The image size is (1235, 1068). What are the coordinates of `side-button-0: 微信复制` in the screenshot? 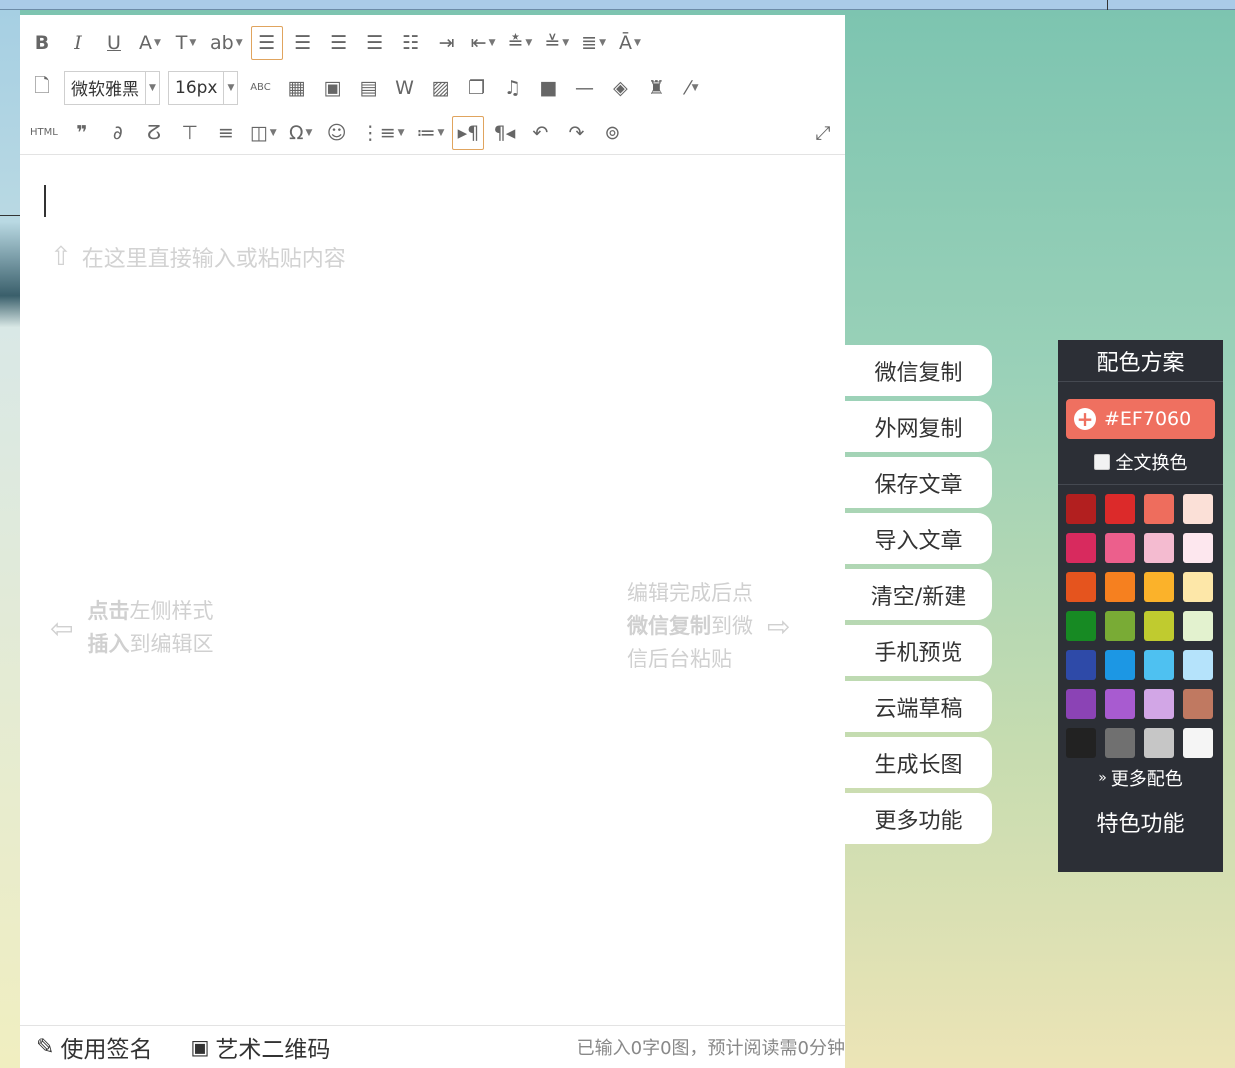 It's located at (918, 370).